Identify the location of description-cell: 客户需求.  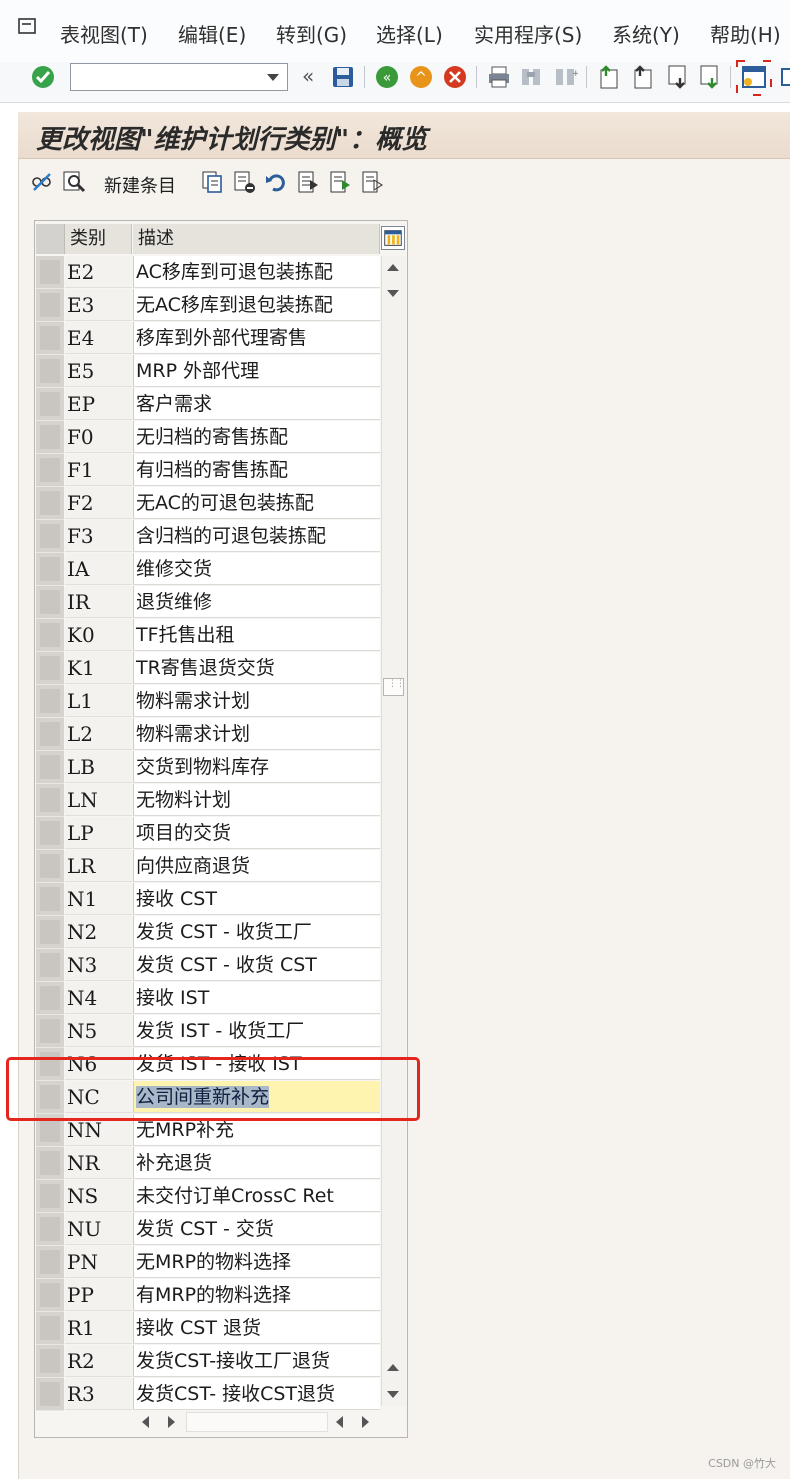
(256, 404).